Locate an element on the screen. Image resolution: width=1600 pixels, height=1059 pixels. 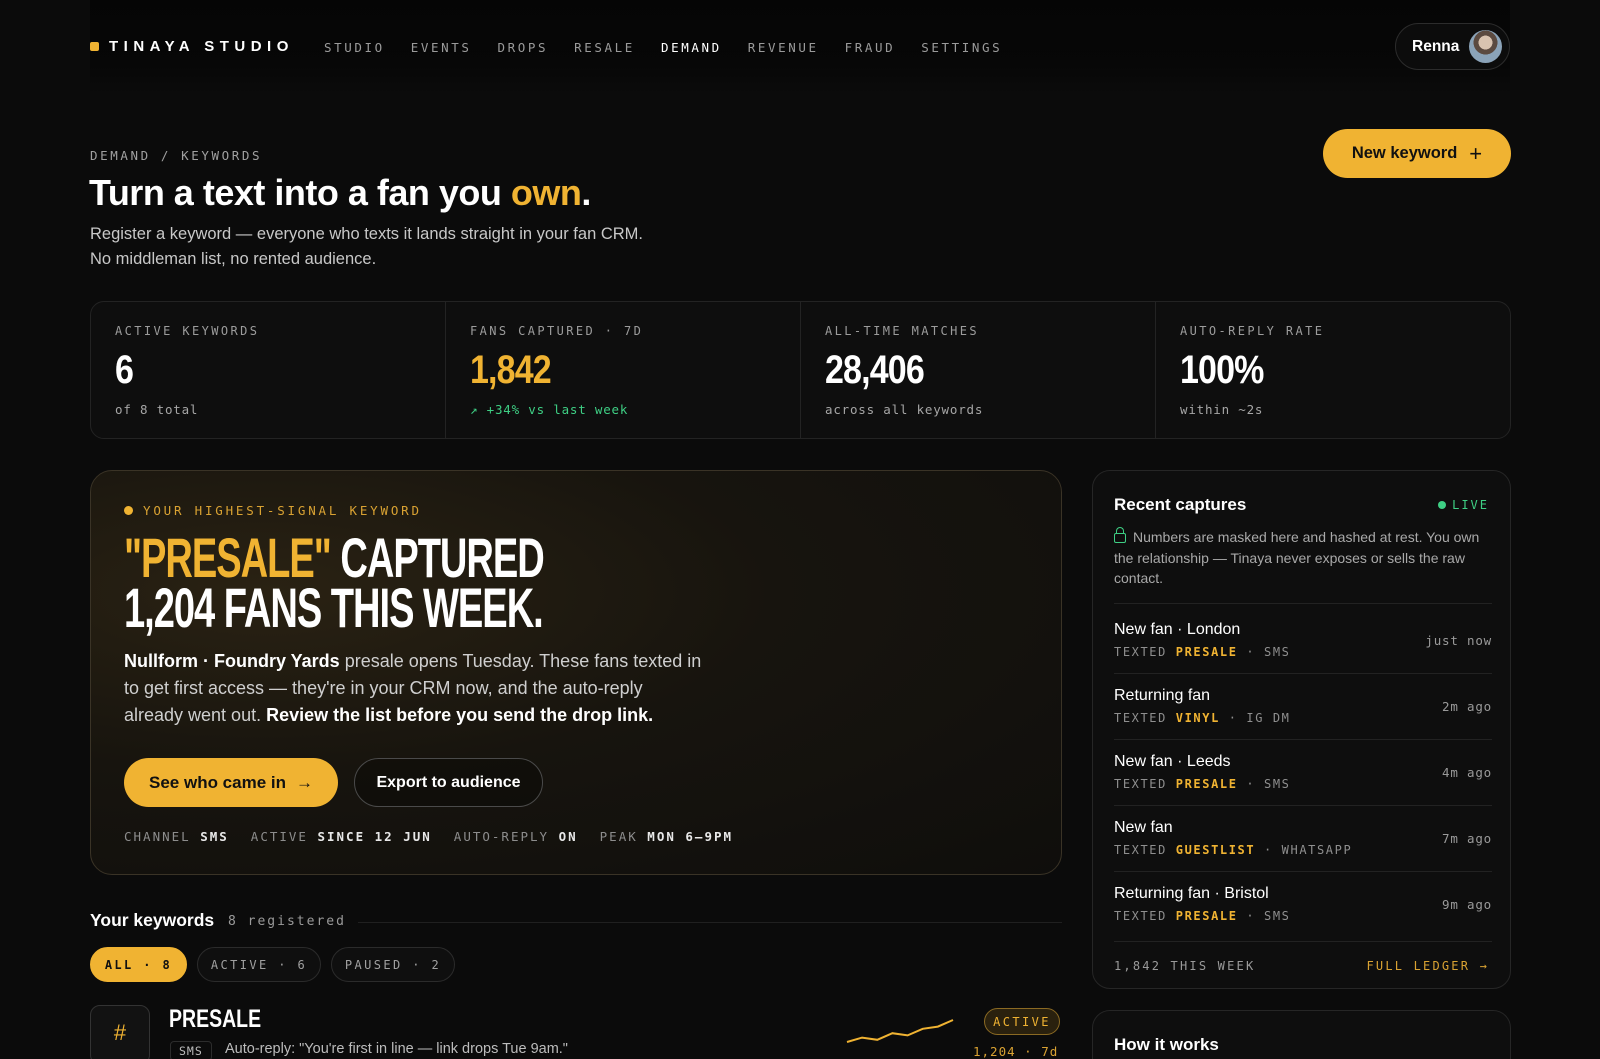
stat-auto-reply-rate: AUTO-REPLY RATE 100% within ~2s is located at coordinates (1333, 370).